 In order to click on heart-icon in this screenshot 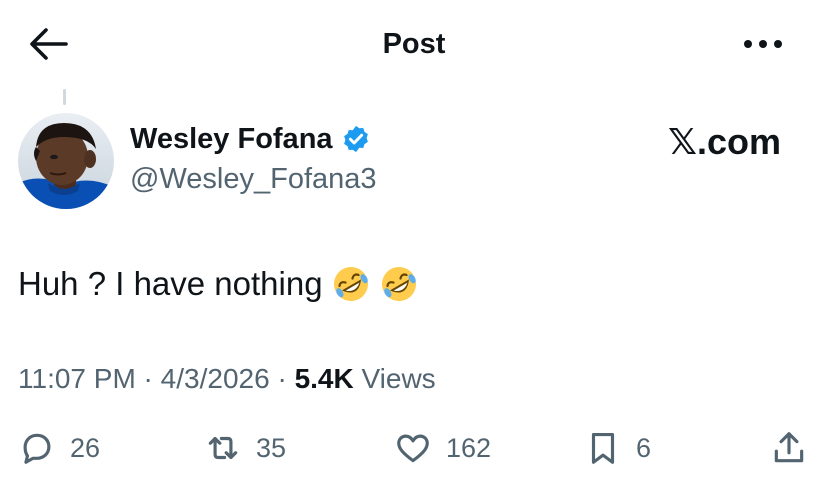, I will do `click(413, 448)`.